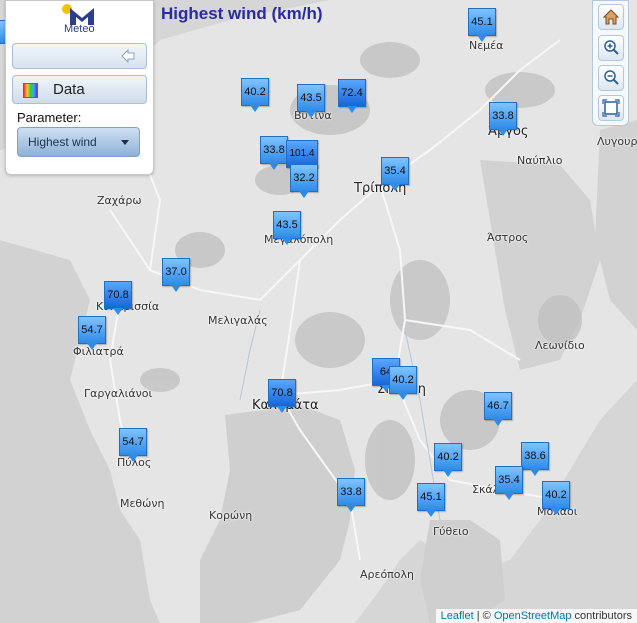 The image size is (637, 623). Describe the element at coordinates (540, 160) in the screenshot. I see `place-nafplio: Ναύπλιο` at that location.